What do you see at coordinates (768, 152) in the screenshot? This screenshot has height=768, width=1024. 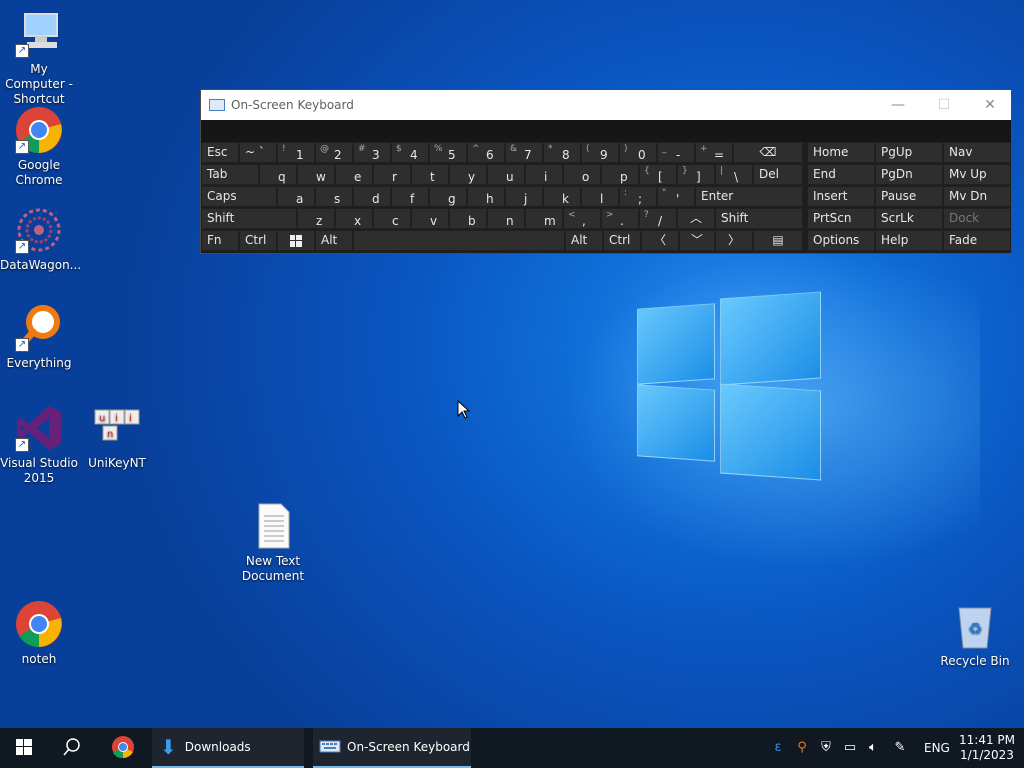 I see `key-backspace: ⌫` at bounding box center [768, 152].